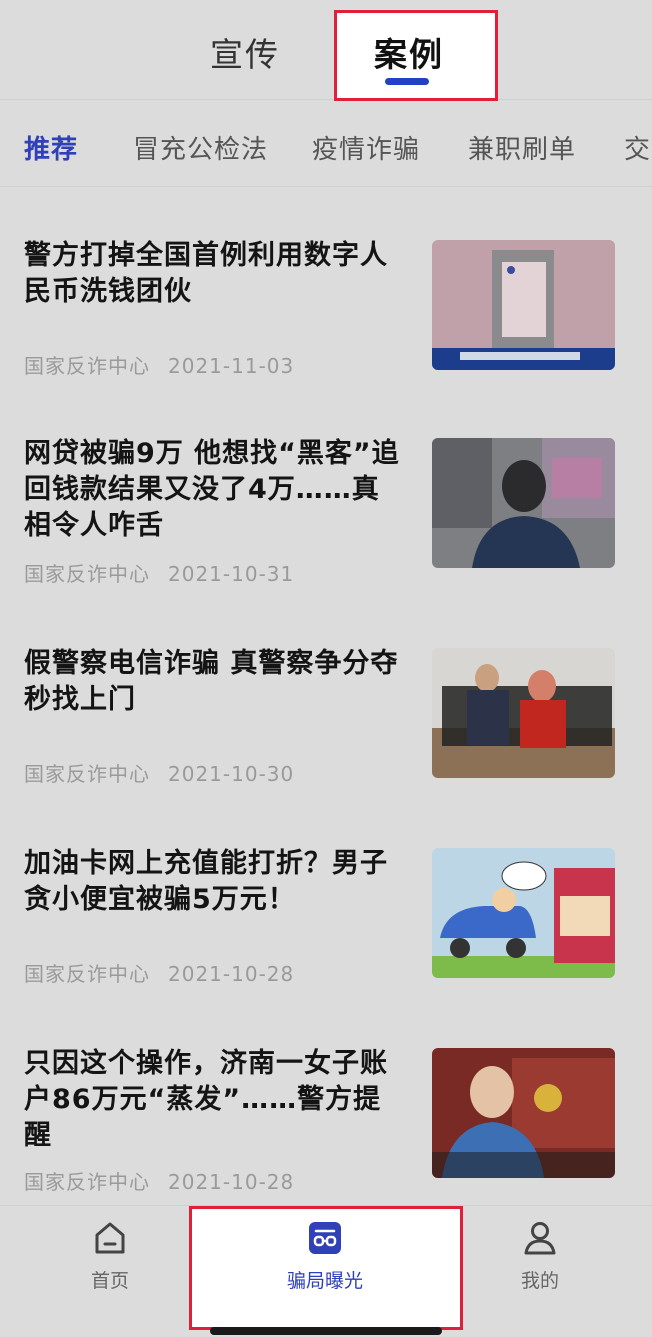 The width and height of the screenshot is (652, 1337). What do you see at coordinates (159, 364) in the screenshot?
I see `news-meta: 国家反诈中心 2021-11-03` at bounding box center [159, 364].